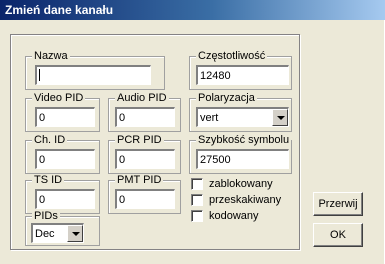  What do you see at coordinates (245, 200) in the screenshot?
I see `checkbox-label: przeskakiwany` at bounding box center [245, 200].